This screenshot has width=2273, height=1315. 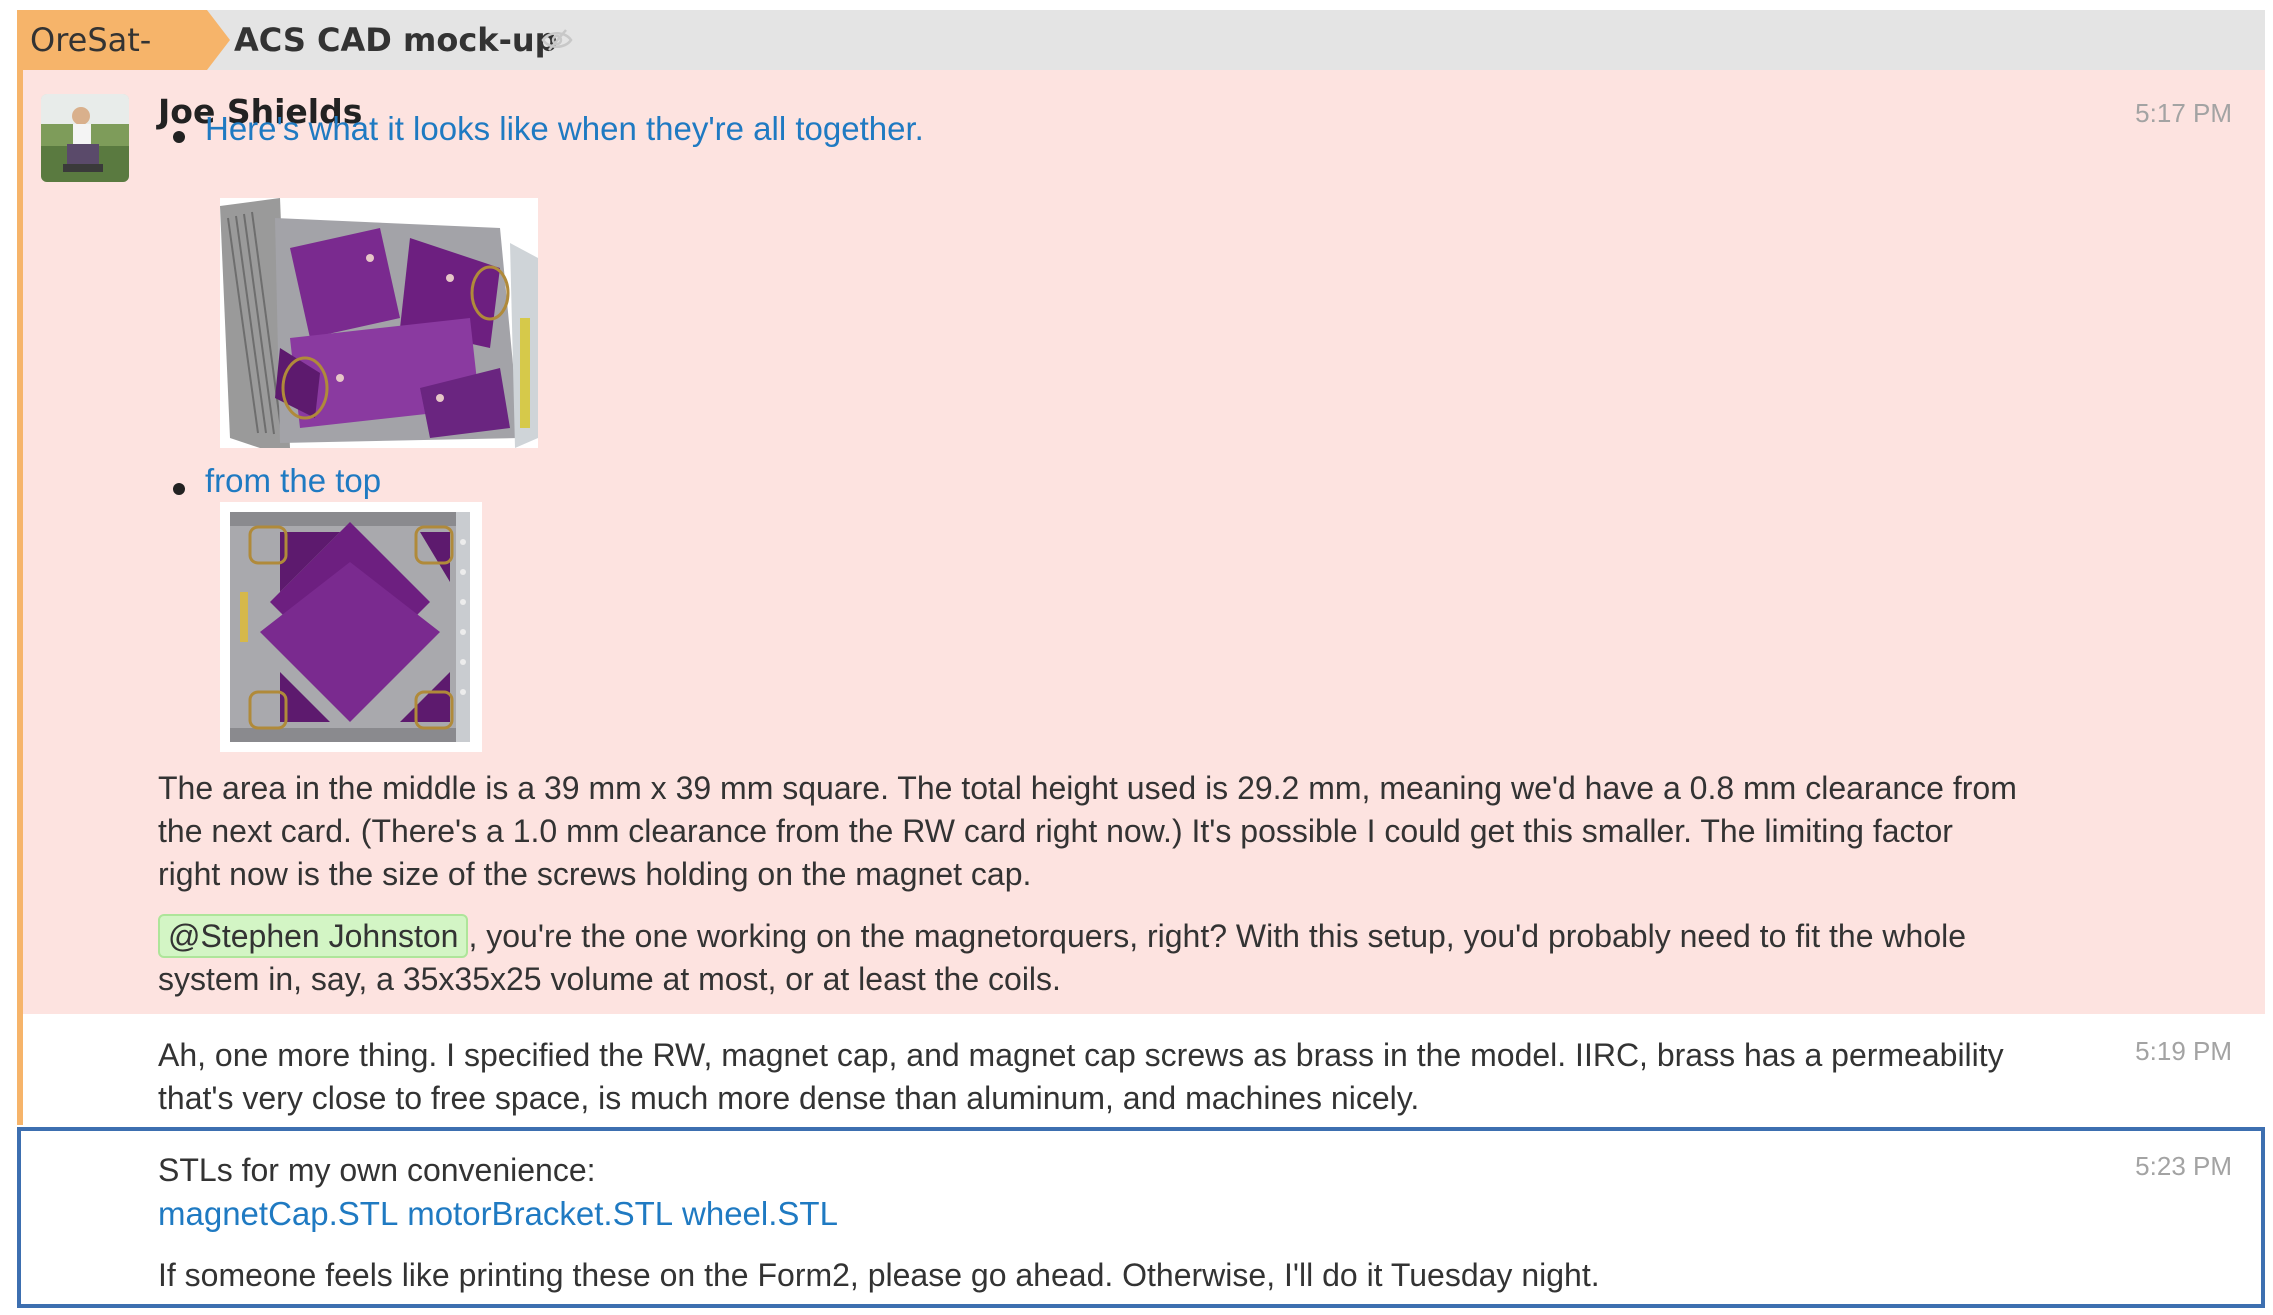 I want to click on stream-tab-arrow, so click(x=218, y=40).